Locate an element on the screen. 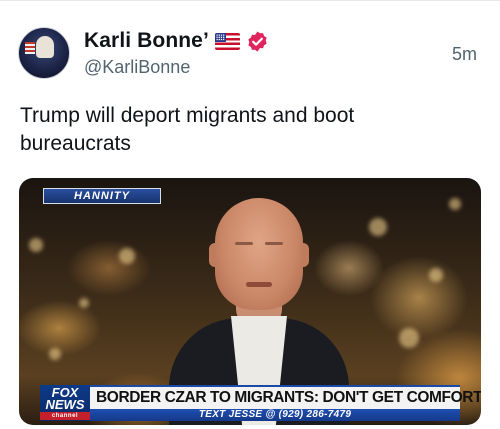 The height and width of the screenshot is (429, 500). us-flag-icon is located at coordinates (227, 41).